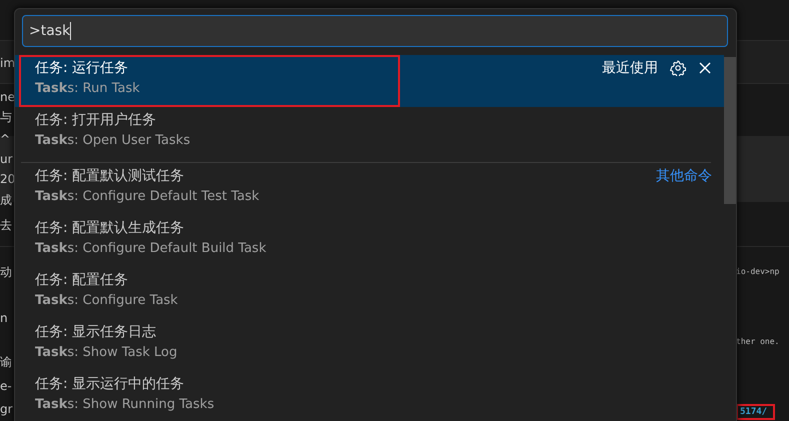 Image resolution: width=789 pixels, height=421 pixels. Describe the element at coordinates (678, 68) in the screenshot. I see `settings-icon` at that location.